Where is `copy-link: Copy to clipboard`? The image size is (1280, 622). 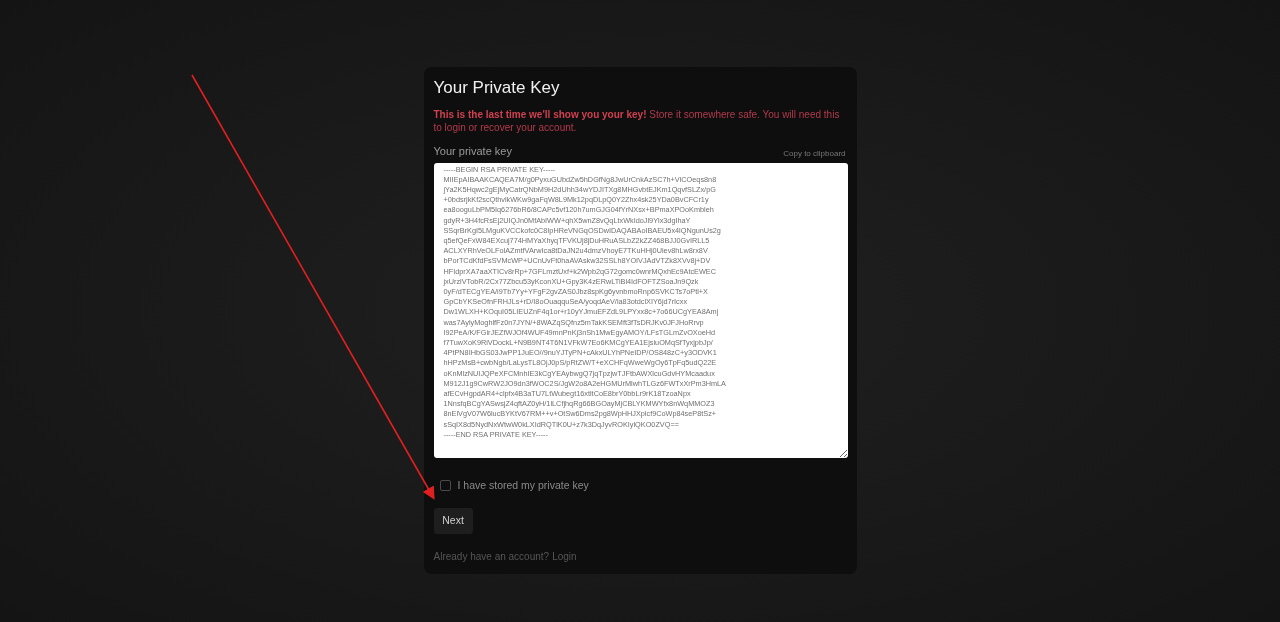
copy-link: Copy to clipboard is located at coordinates (814, 153).